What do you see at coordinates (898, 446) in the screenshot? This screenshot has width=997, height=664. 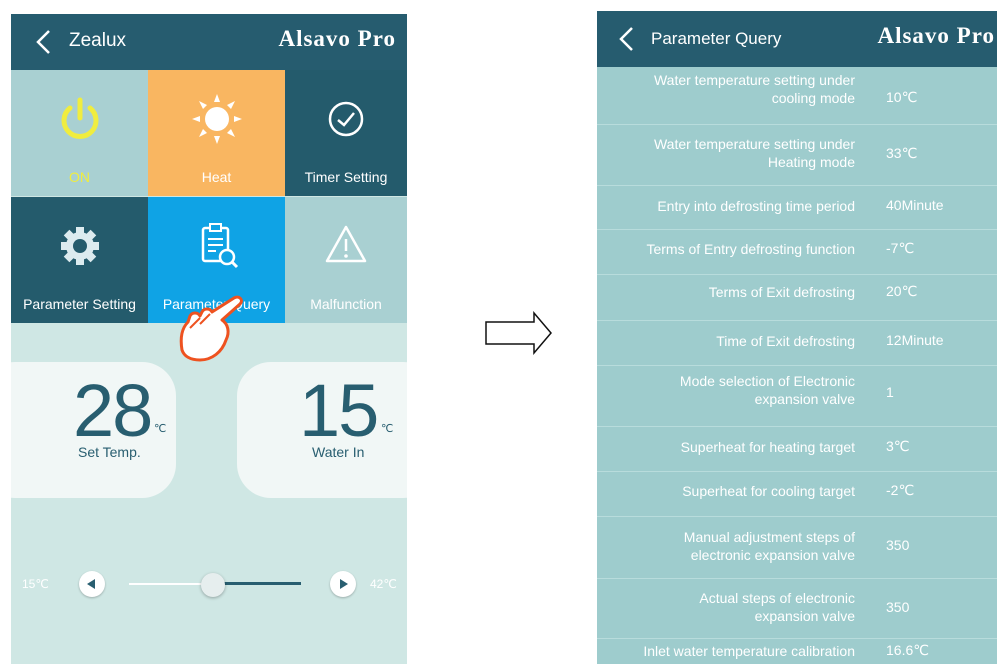 I see `param-value: 3℃` at bounding box center [898, 446].